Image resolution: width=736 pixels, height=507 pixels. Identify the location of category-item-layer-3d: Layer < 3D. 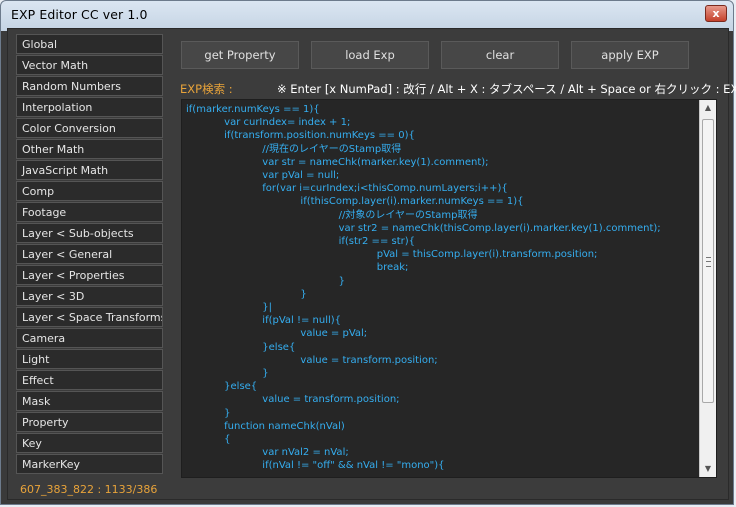
(89, 296).